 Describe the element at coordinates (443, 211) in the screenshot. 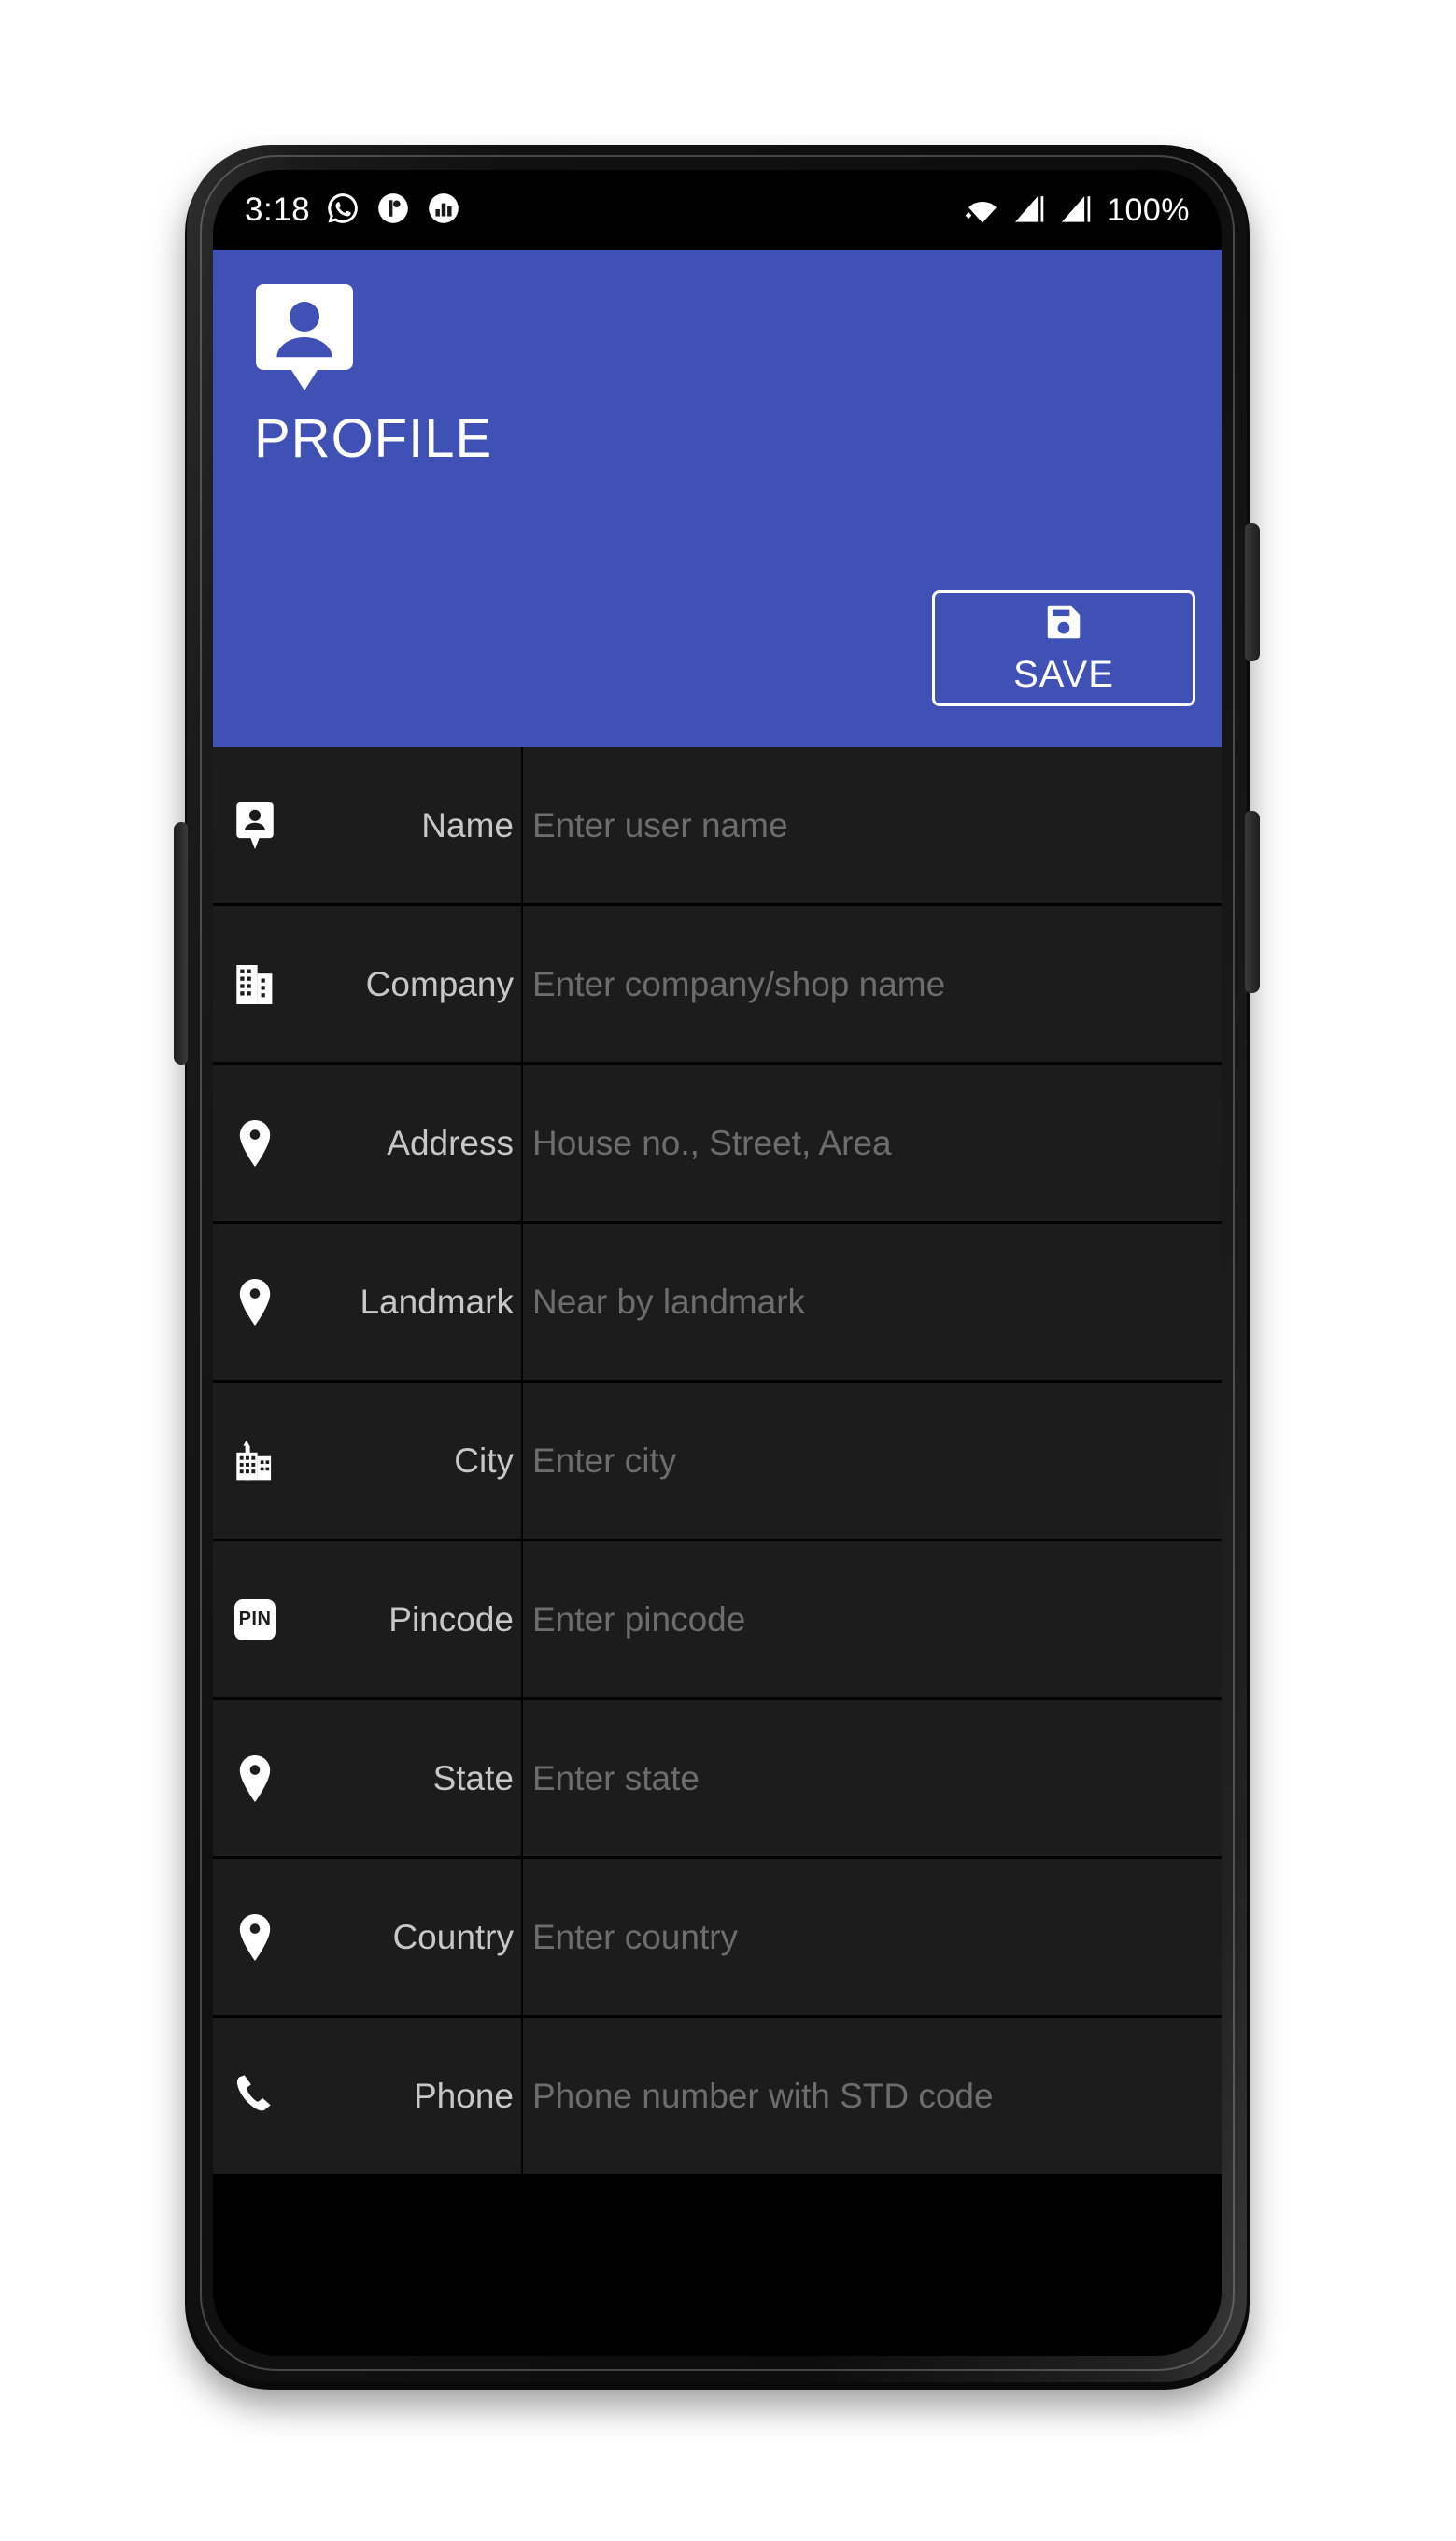

I see `chart-notification-icon` at that location.